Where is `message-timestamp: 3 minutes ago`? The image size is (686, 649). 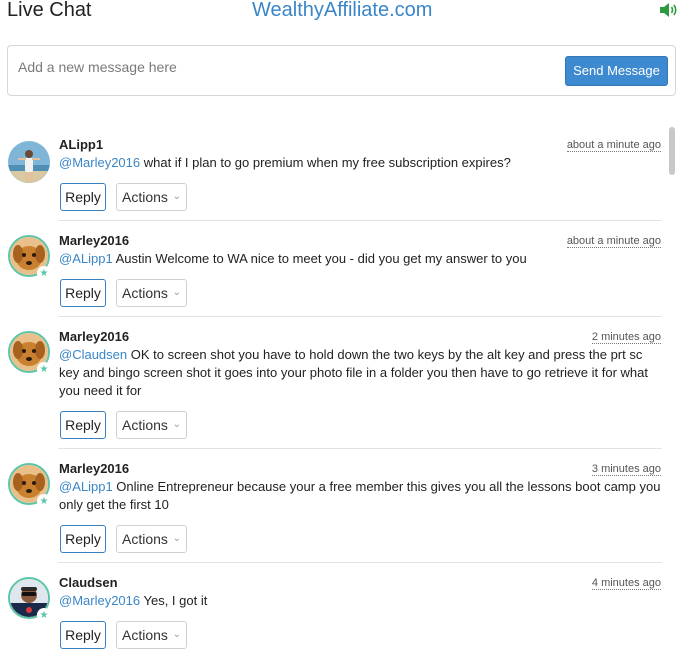
message-timestamp: 3 minutes ago is located at coordinates (626, 469).